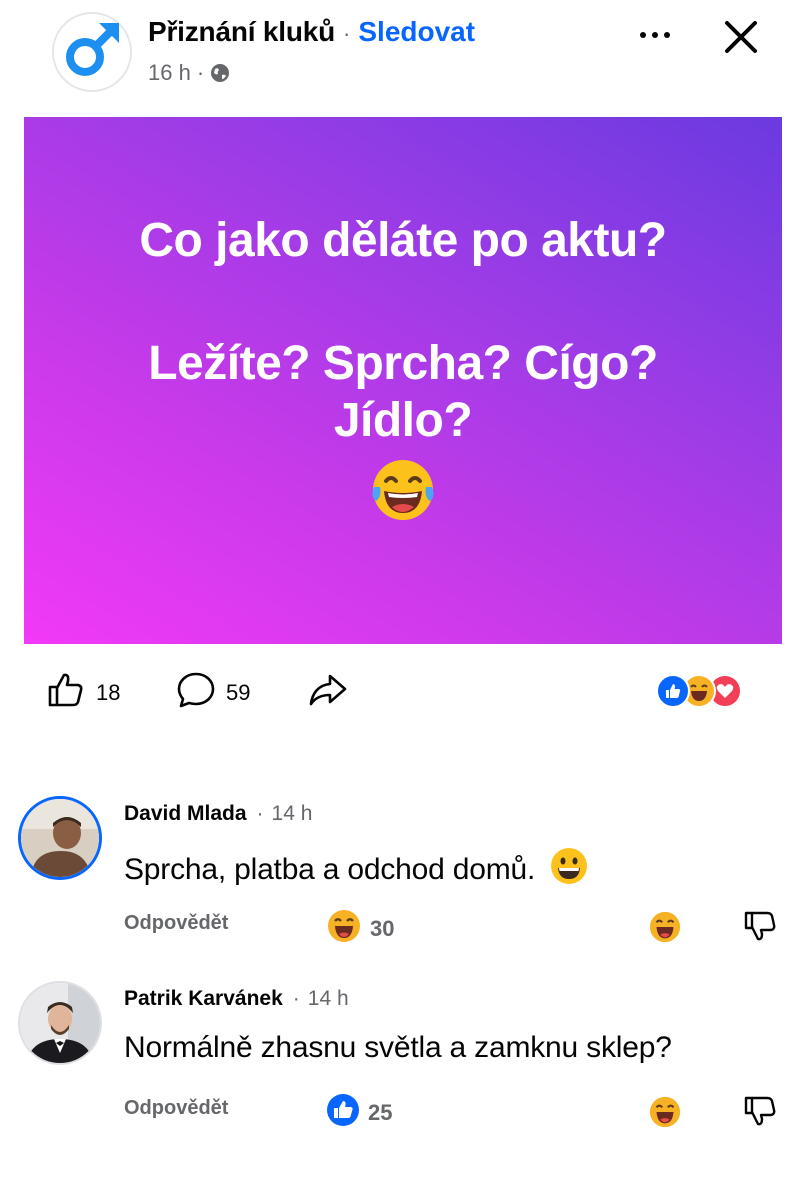  Describe the element at coordinates (398, 1047) in the screenshot. I see `comment-text: Normálně zhasnu světla a zamknu sklep?` at that location.